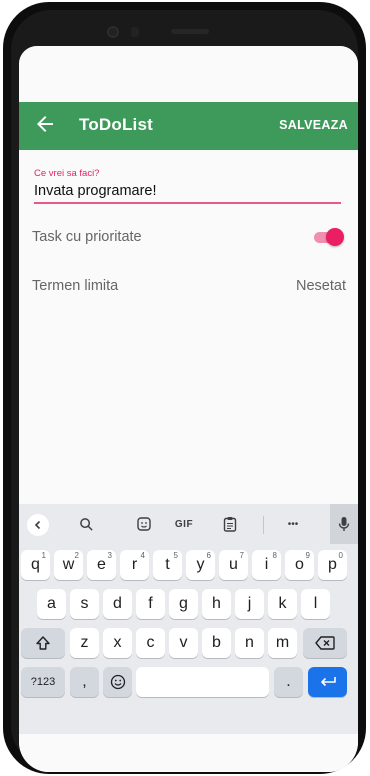 The height and width of the screenshot is (776, 370). Describe the element at coordinates (188, 74) in the screenshot. I see `status-bar` at that location.